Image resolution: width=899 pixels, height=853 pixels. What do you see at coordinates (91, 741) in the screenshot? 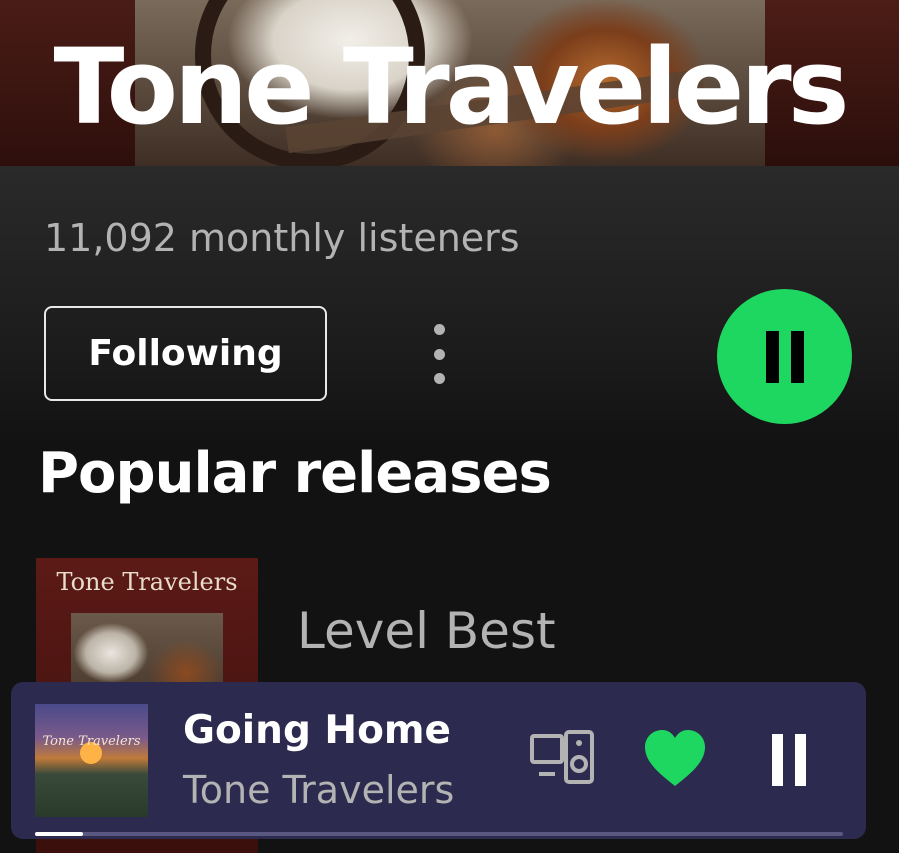
I see `album-art-text: Tone Travelers` at bounding box center [91, 741].